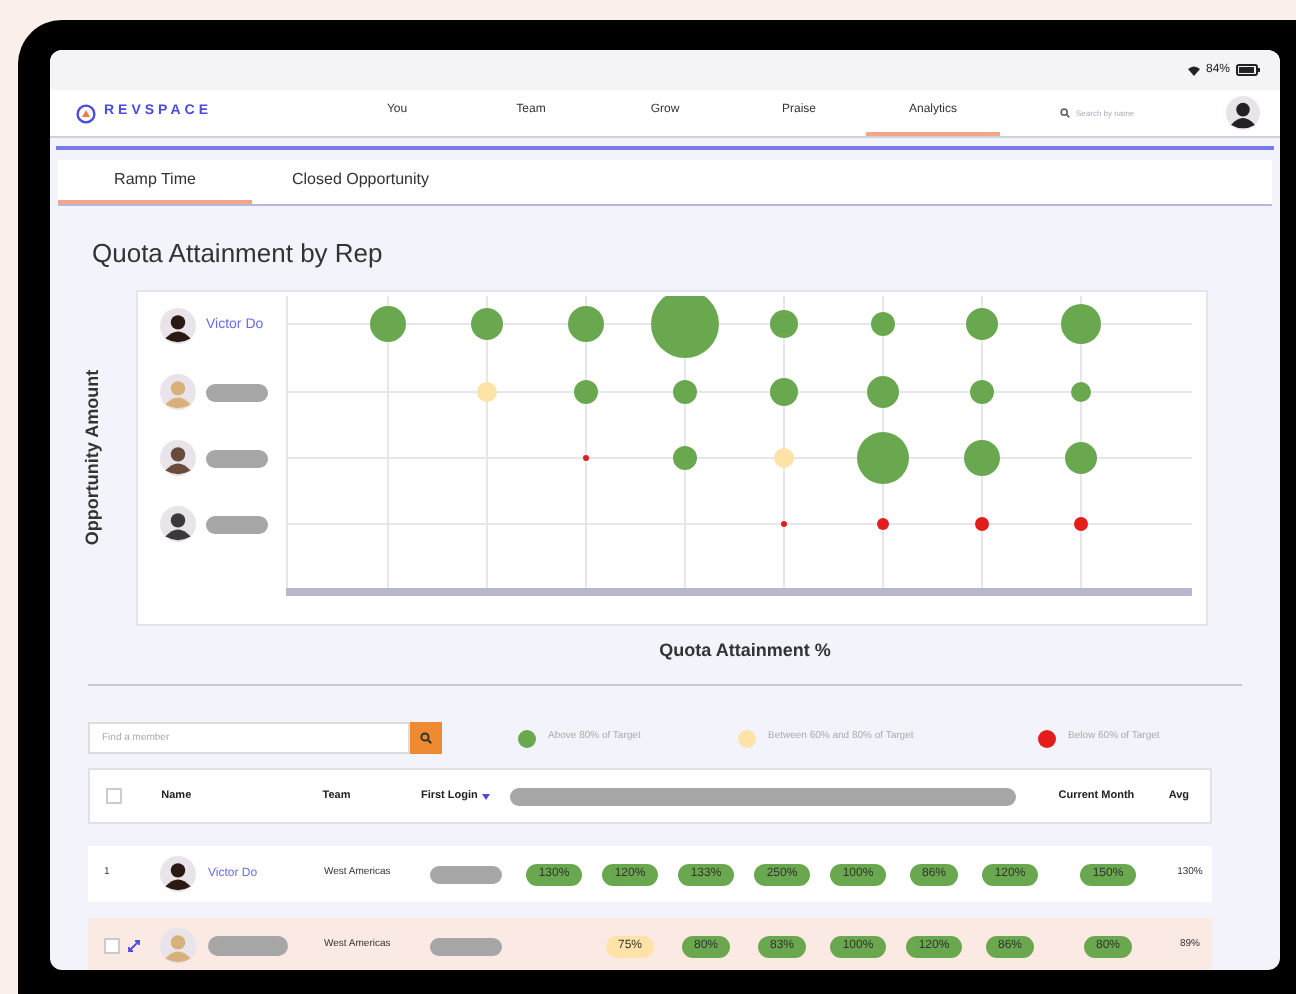 This screenshot has height=994, width=1296. I want to click on search-button, so click(426, 738).